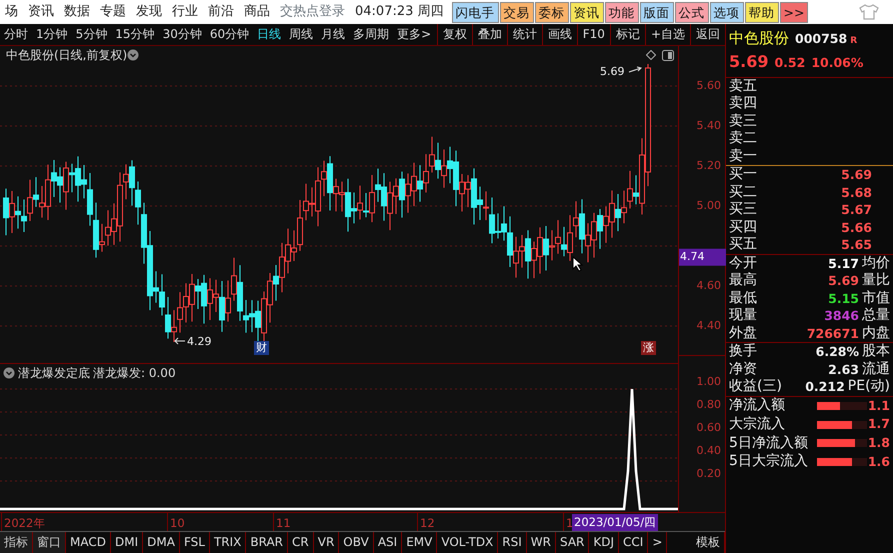  Describe the element at coordinates (570, 523) in the screenshot. I see `date-label: 1` at that location.